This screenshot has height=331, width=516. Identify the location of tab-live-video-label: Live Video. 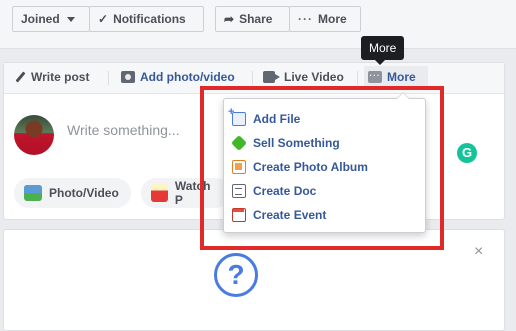
(314, 77).